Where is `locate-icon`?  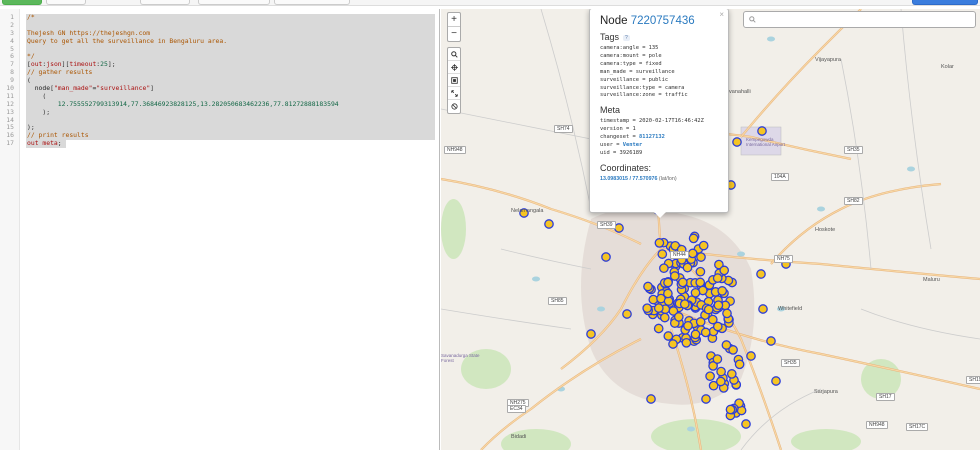 locate-icon is located at coordinates (454, 67).